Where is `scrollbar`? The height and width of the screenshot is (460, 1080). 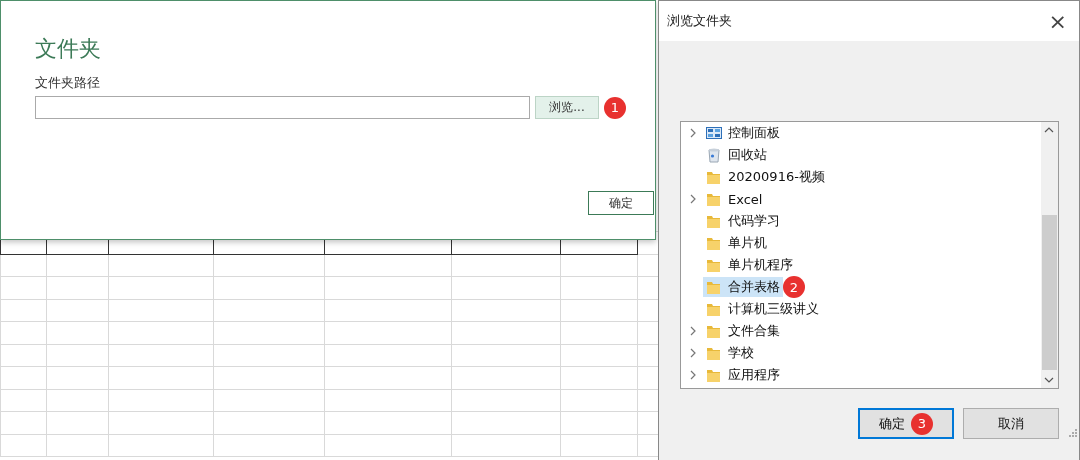
scrollbar is located at coordinates (1049, 255).